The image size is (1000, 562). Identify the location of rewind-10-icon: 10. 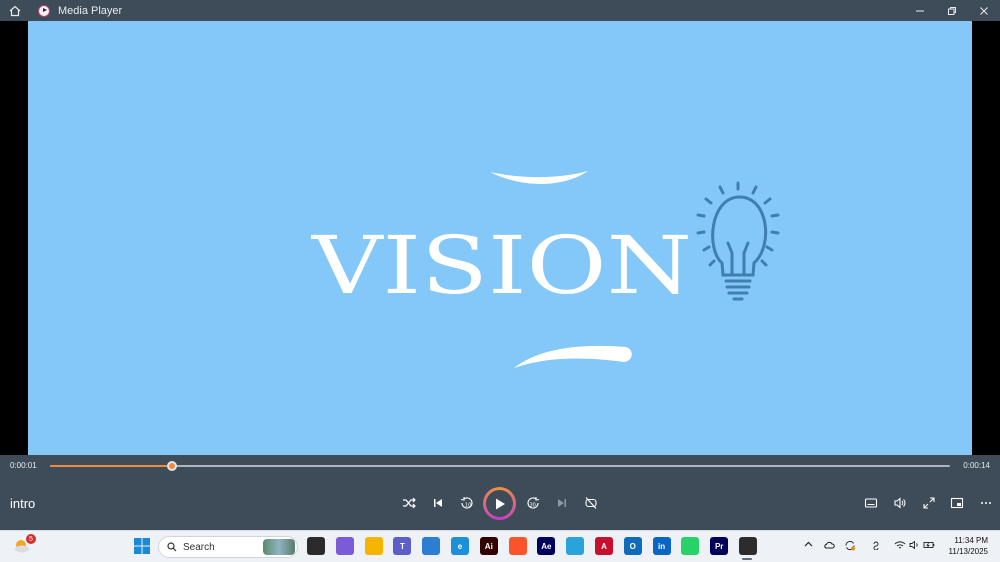
(466, 503).